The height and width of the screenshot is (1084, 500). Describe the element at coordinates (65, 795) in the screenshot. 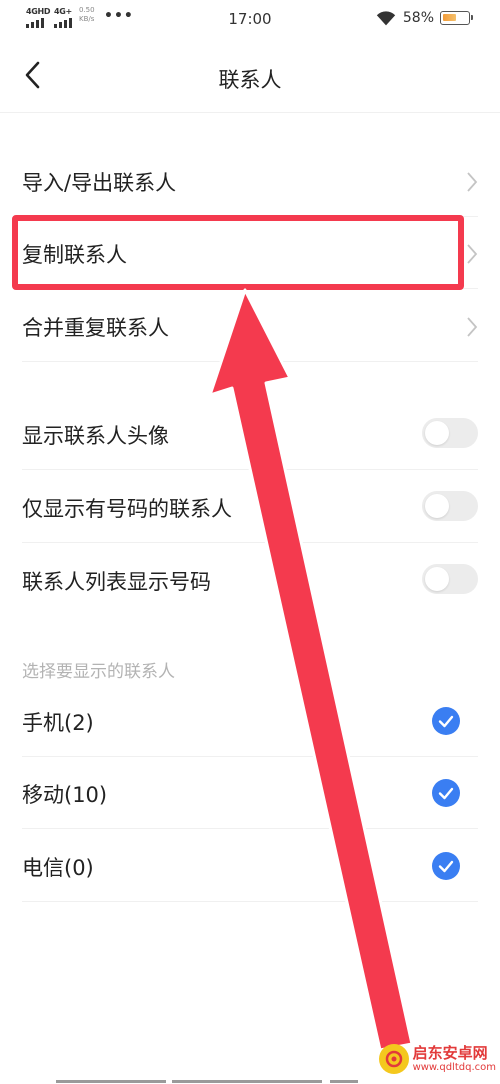

I see `account-label: 移动(10)` at that location.